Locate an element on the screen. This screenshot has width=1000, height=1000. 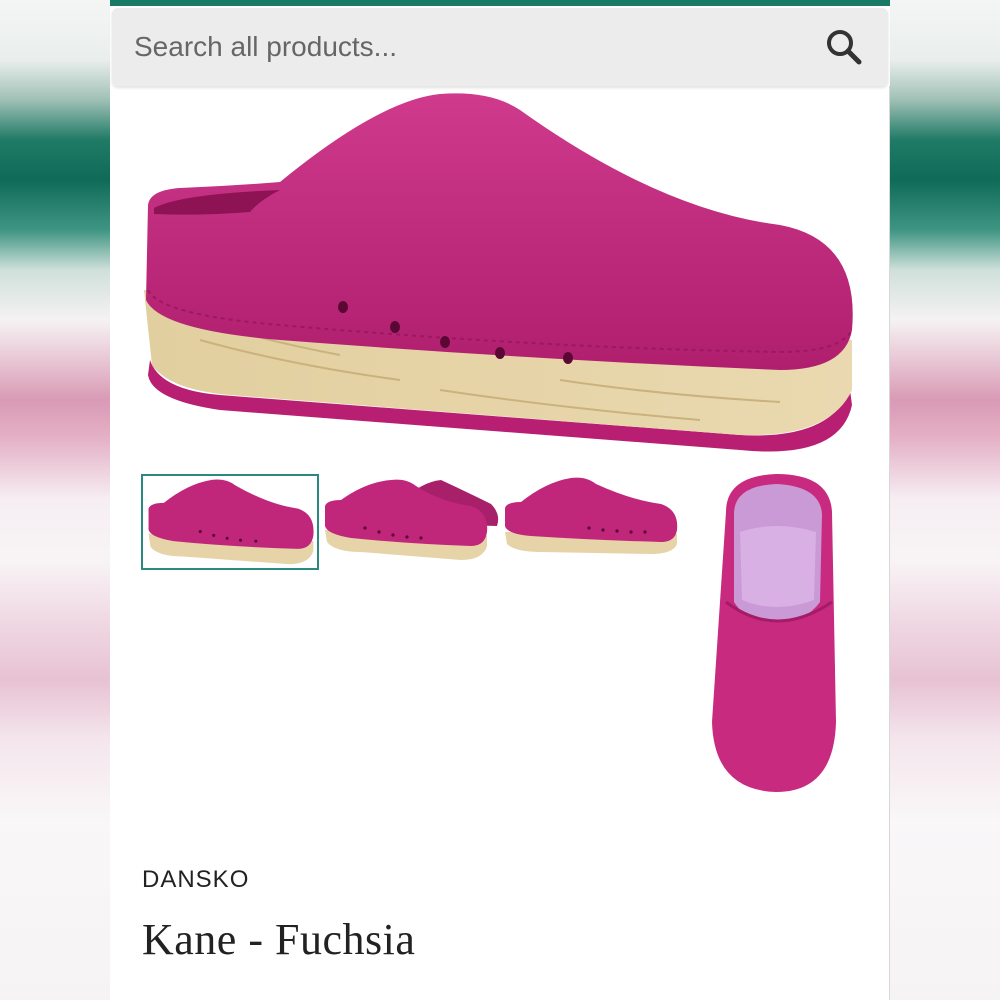
search-button is located at coordinates (844, 47).